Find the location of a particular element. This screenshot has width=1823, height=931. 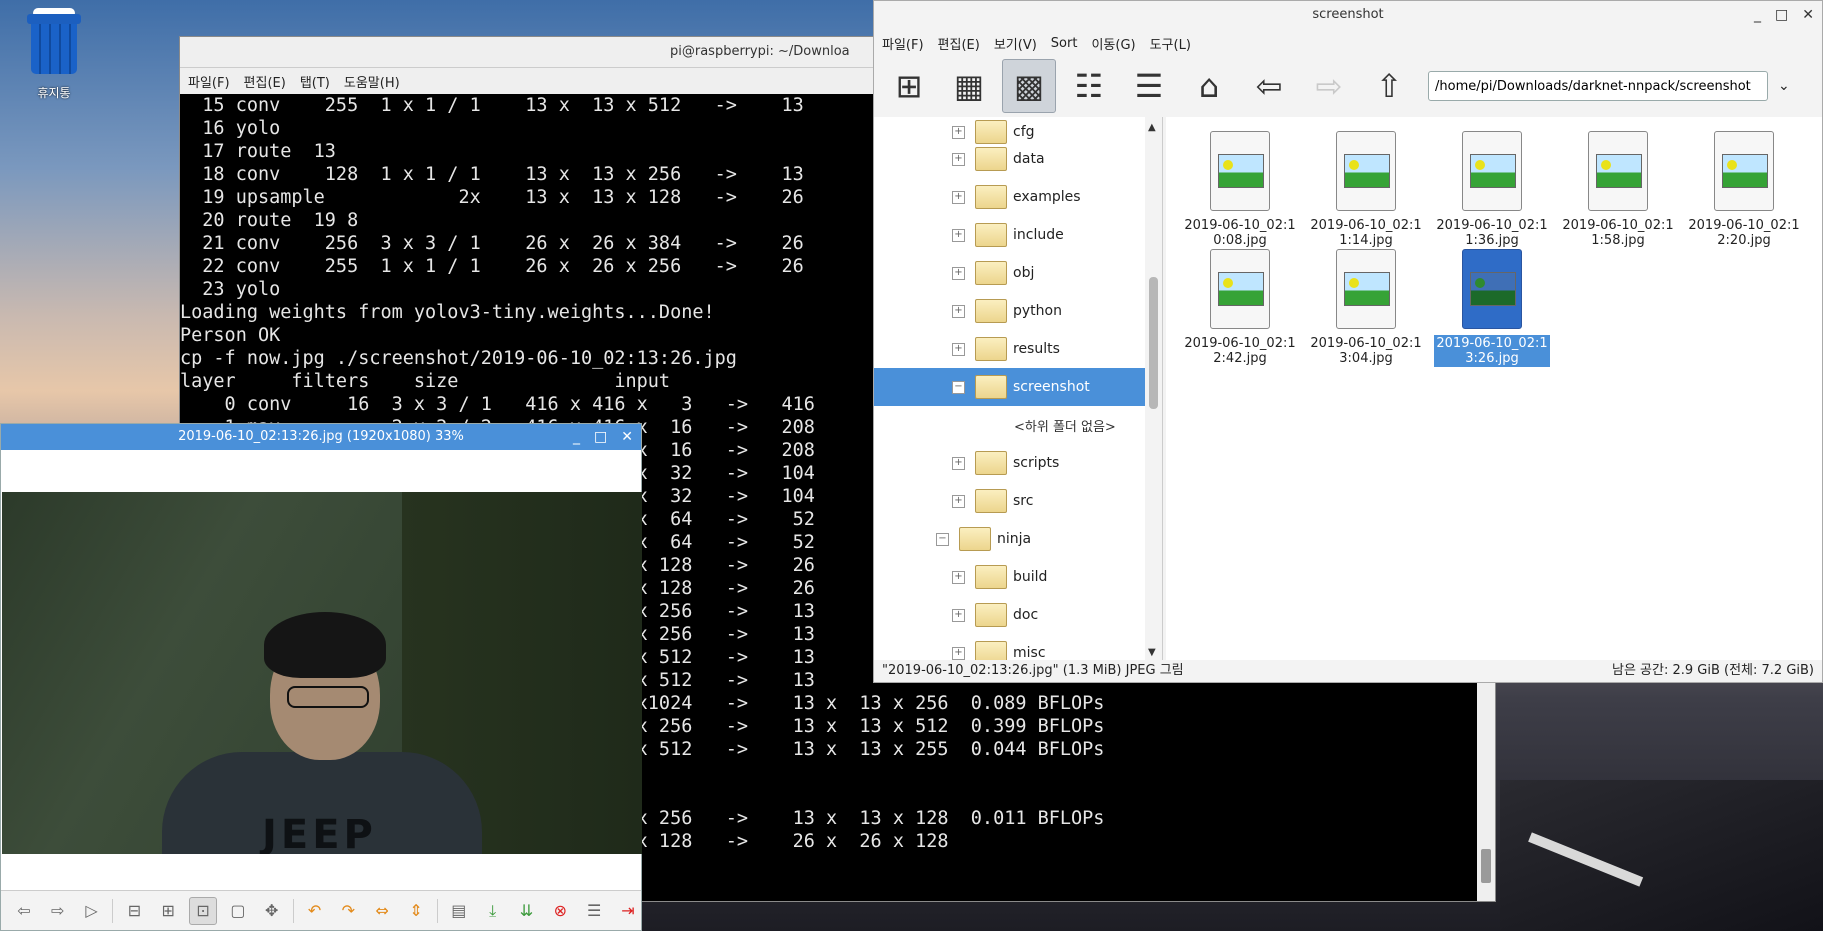

tree-scrollbar: ▲ ▼ is located at coordinates (1153, 389).